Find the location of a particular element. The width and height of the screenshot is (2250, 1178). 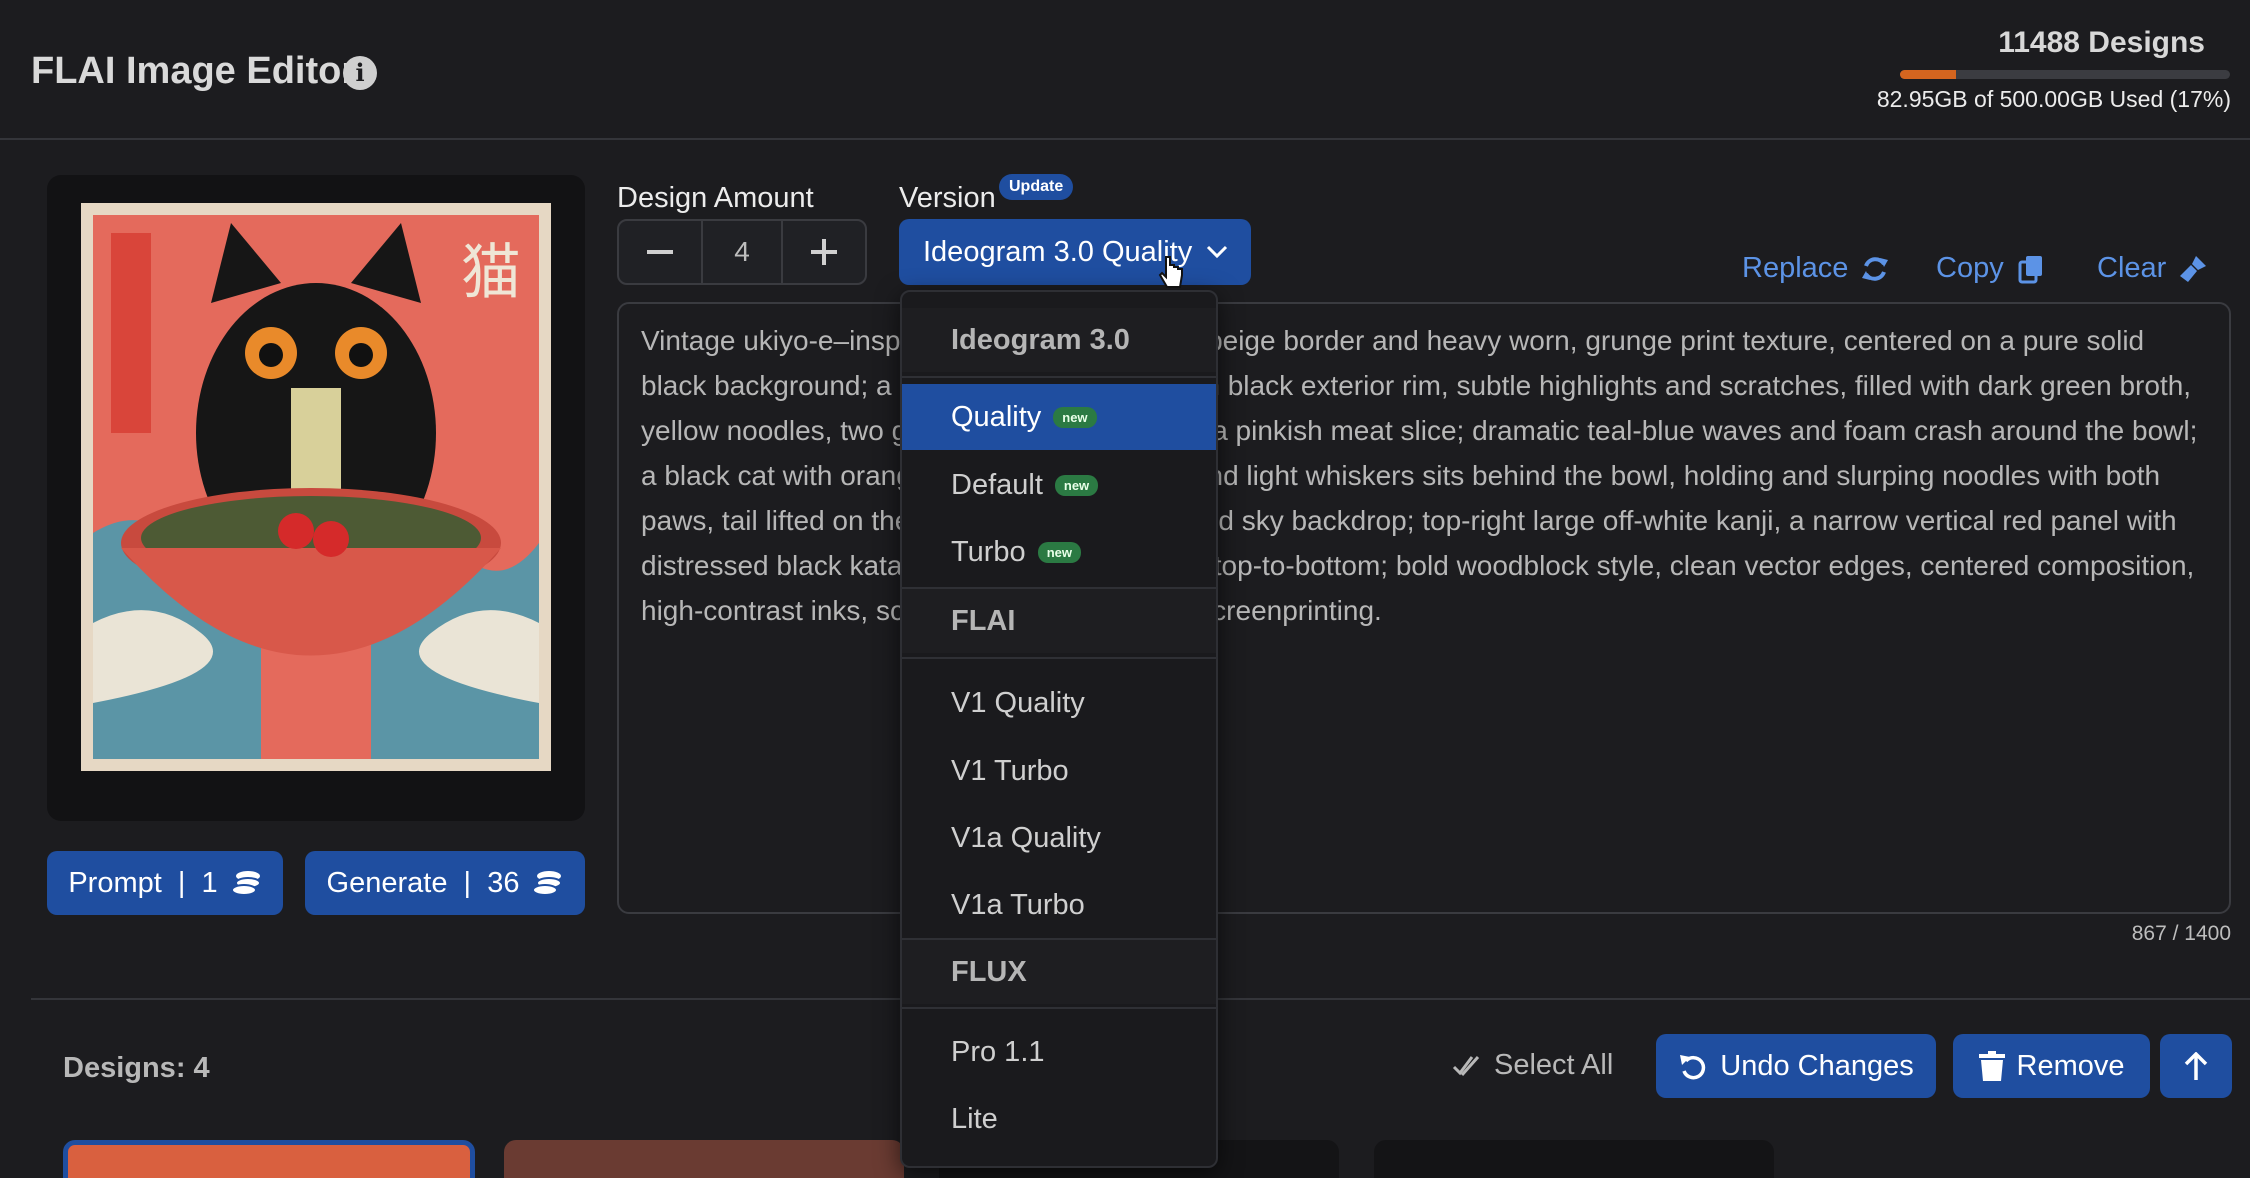

poster-image: 猫 is located at coordinates (316, 487).